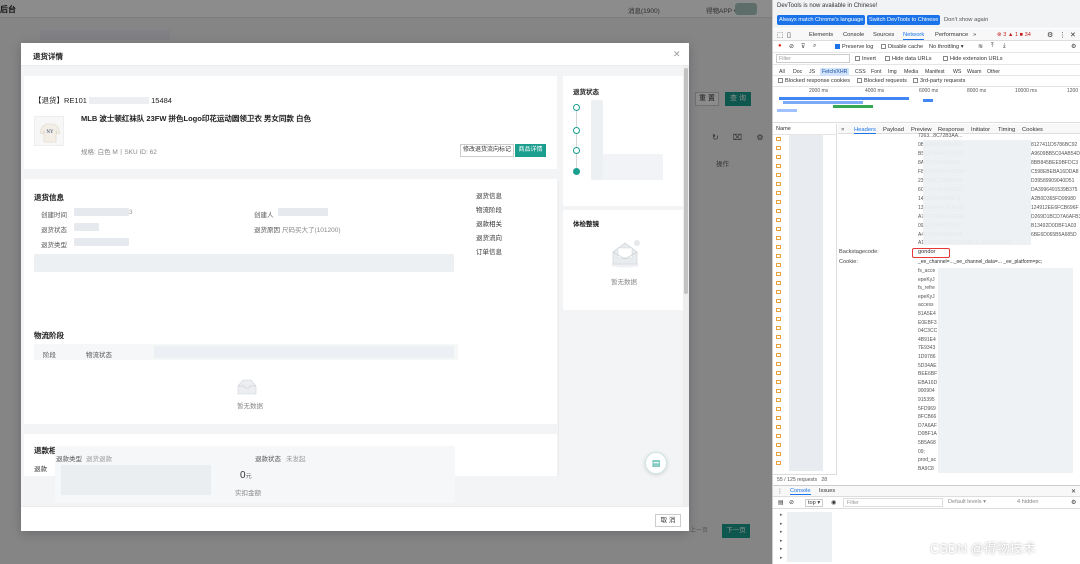  I want to click on disable-cache-checkbox: Disable cache, so click(902, 47).